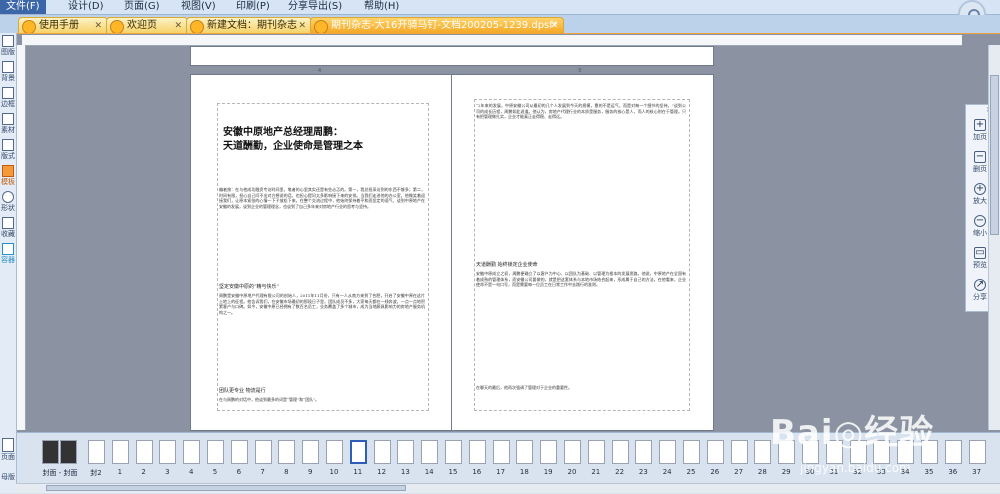 Image resolution: width=1000 pixels, height=494 pixels. I want to click on thumbnail-label: 10, so click(334, 472).